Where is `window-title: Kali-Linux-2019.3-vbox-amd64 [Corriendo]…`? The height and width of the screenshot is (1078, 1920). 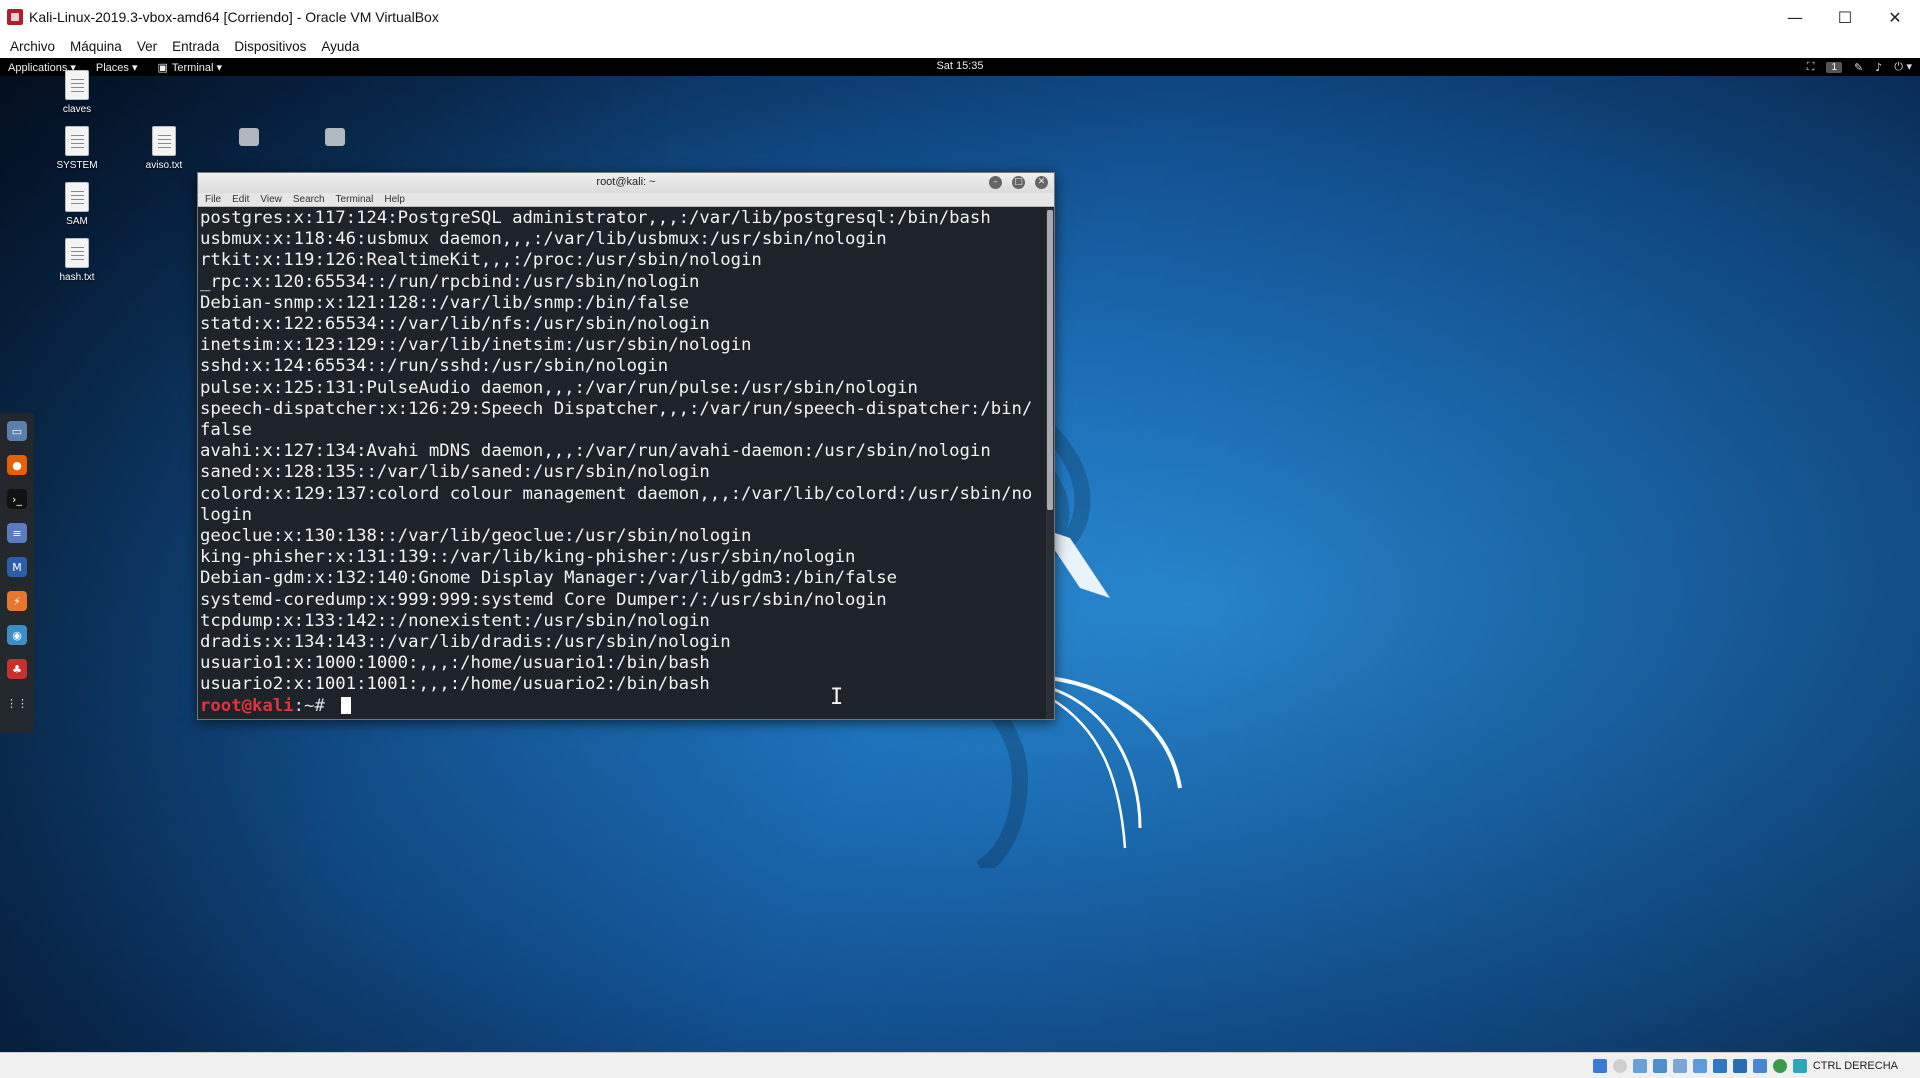 window-title: Kali-Linux-2019.3-vbox-amd64 [Corriendo]… is located at coordinates (234, 17).